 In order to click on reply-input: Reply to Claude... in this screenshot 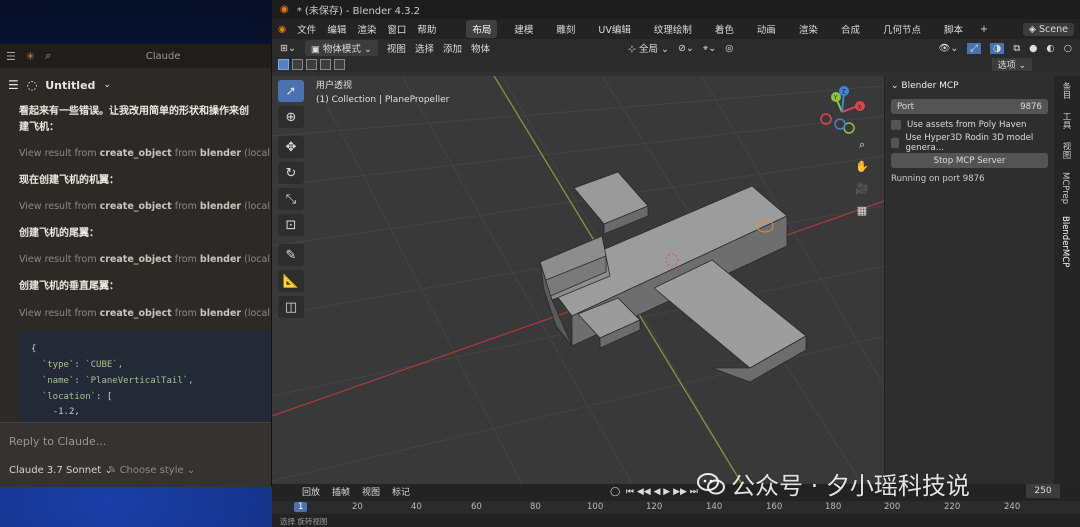, I will do `click(57, 441)`.